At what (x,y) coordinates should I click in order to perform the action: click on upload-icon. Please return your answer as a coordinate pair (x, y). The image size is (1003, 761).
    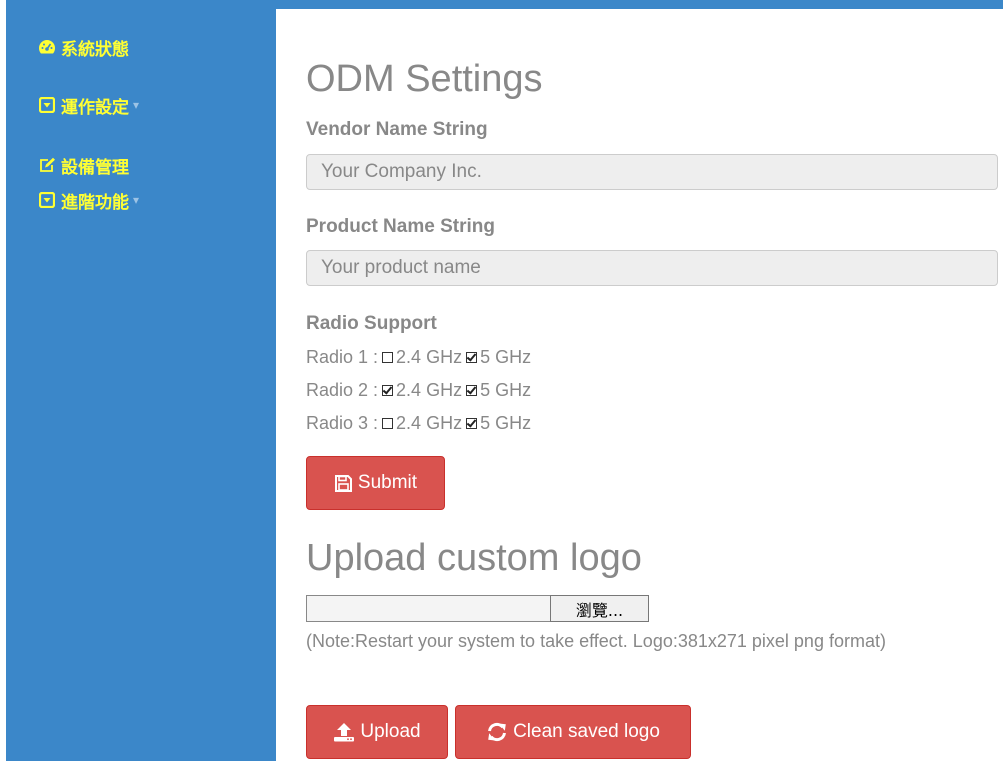
    Looking at the image, I should click on (344, 732).